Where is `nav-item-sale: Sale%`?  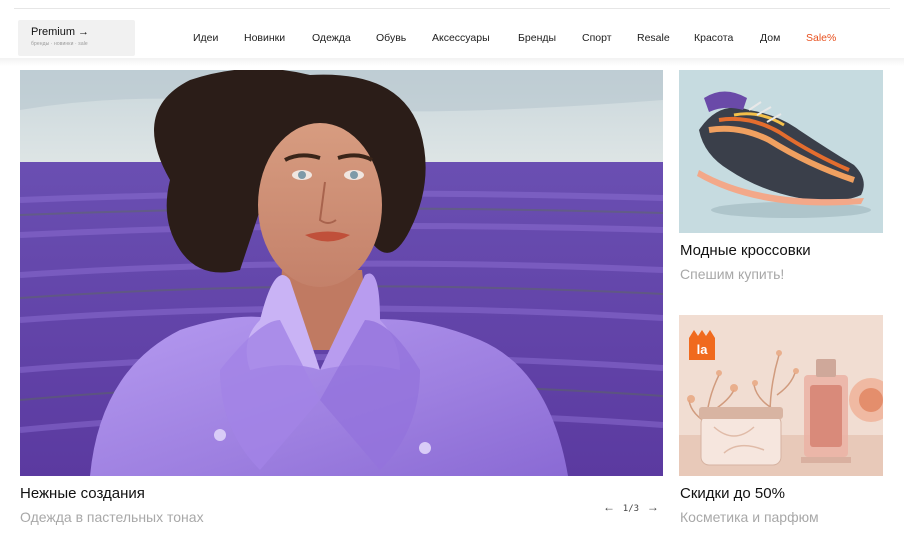 nav-item-sale: Sale% is located at coordinates (821, 38).